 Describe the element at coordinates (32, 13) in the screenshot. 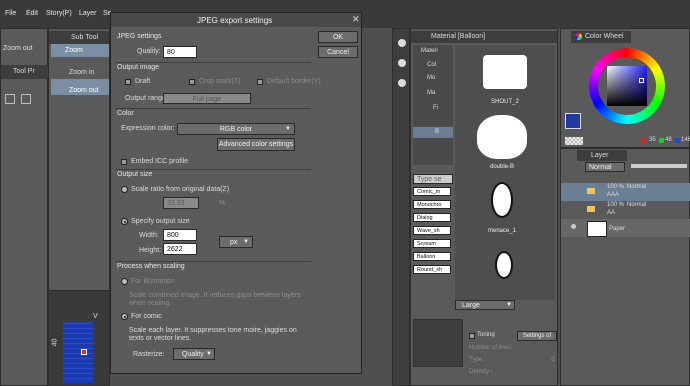

I see `menu-edit: Edit` at that location.